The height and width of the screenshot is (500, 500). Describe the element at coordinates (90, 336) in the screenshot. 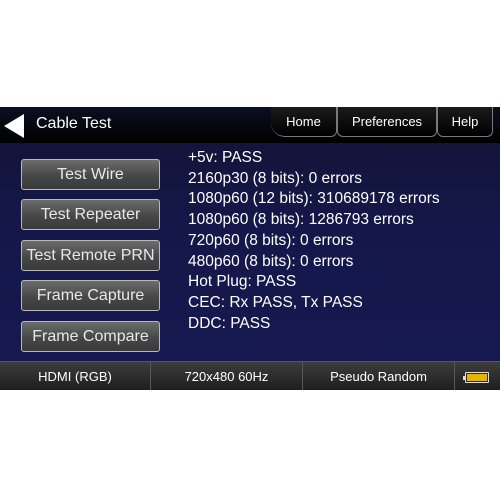

I see `frame-compare-button: Frame Compare` at that location.